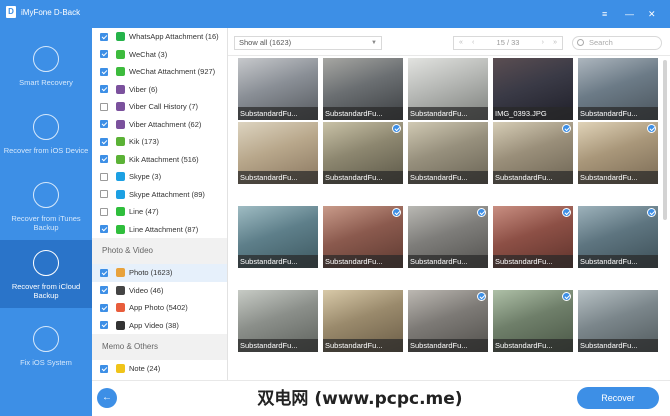 The height and width of the screenshot is (416, 670). What do you see at coordinates (46, 70) in the screenshot?
I see `sidebar-item-smart-recovery: Smart Recovery` at bounding box center [46, 70].